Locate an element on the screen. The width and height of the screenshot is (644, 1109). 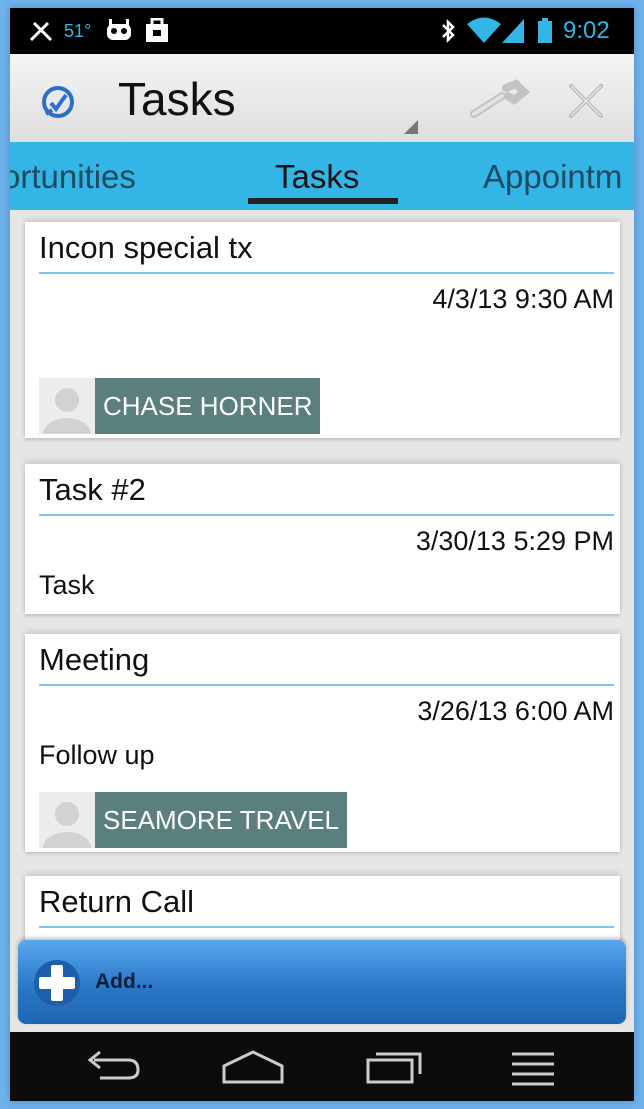
task-description: Follow up is located at coordinates (97, 755).